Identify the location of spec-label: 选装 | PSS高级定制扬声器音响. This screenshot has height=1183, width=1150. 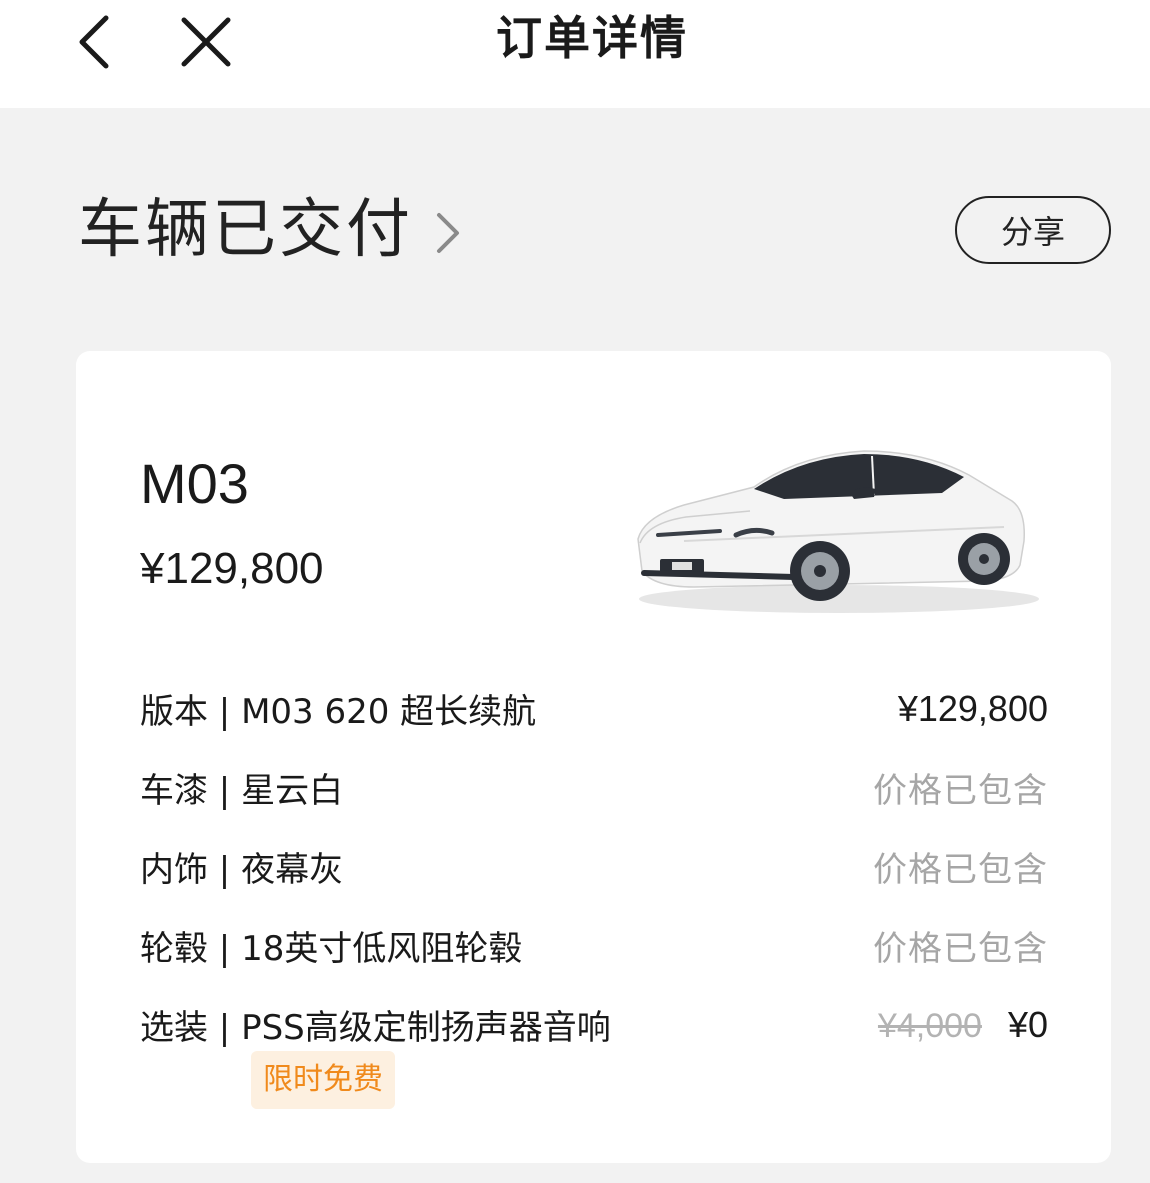
(375, 1028).